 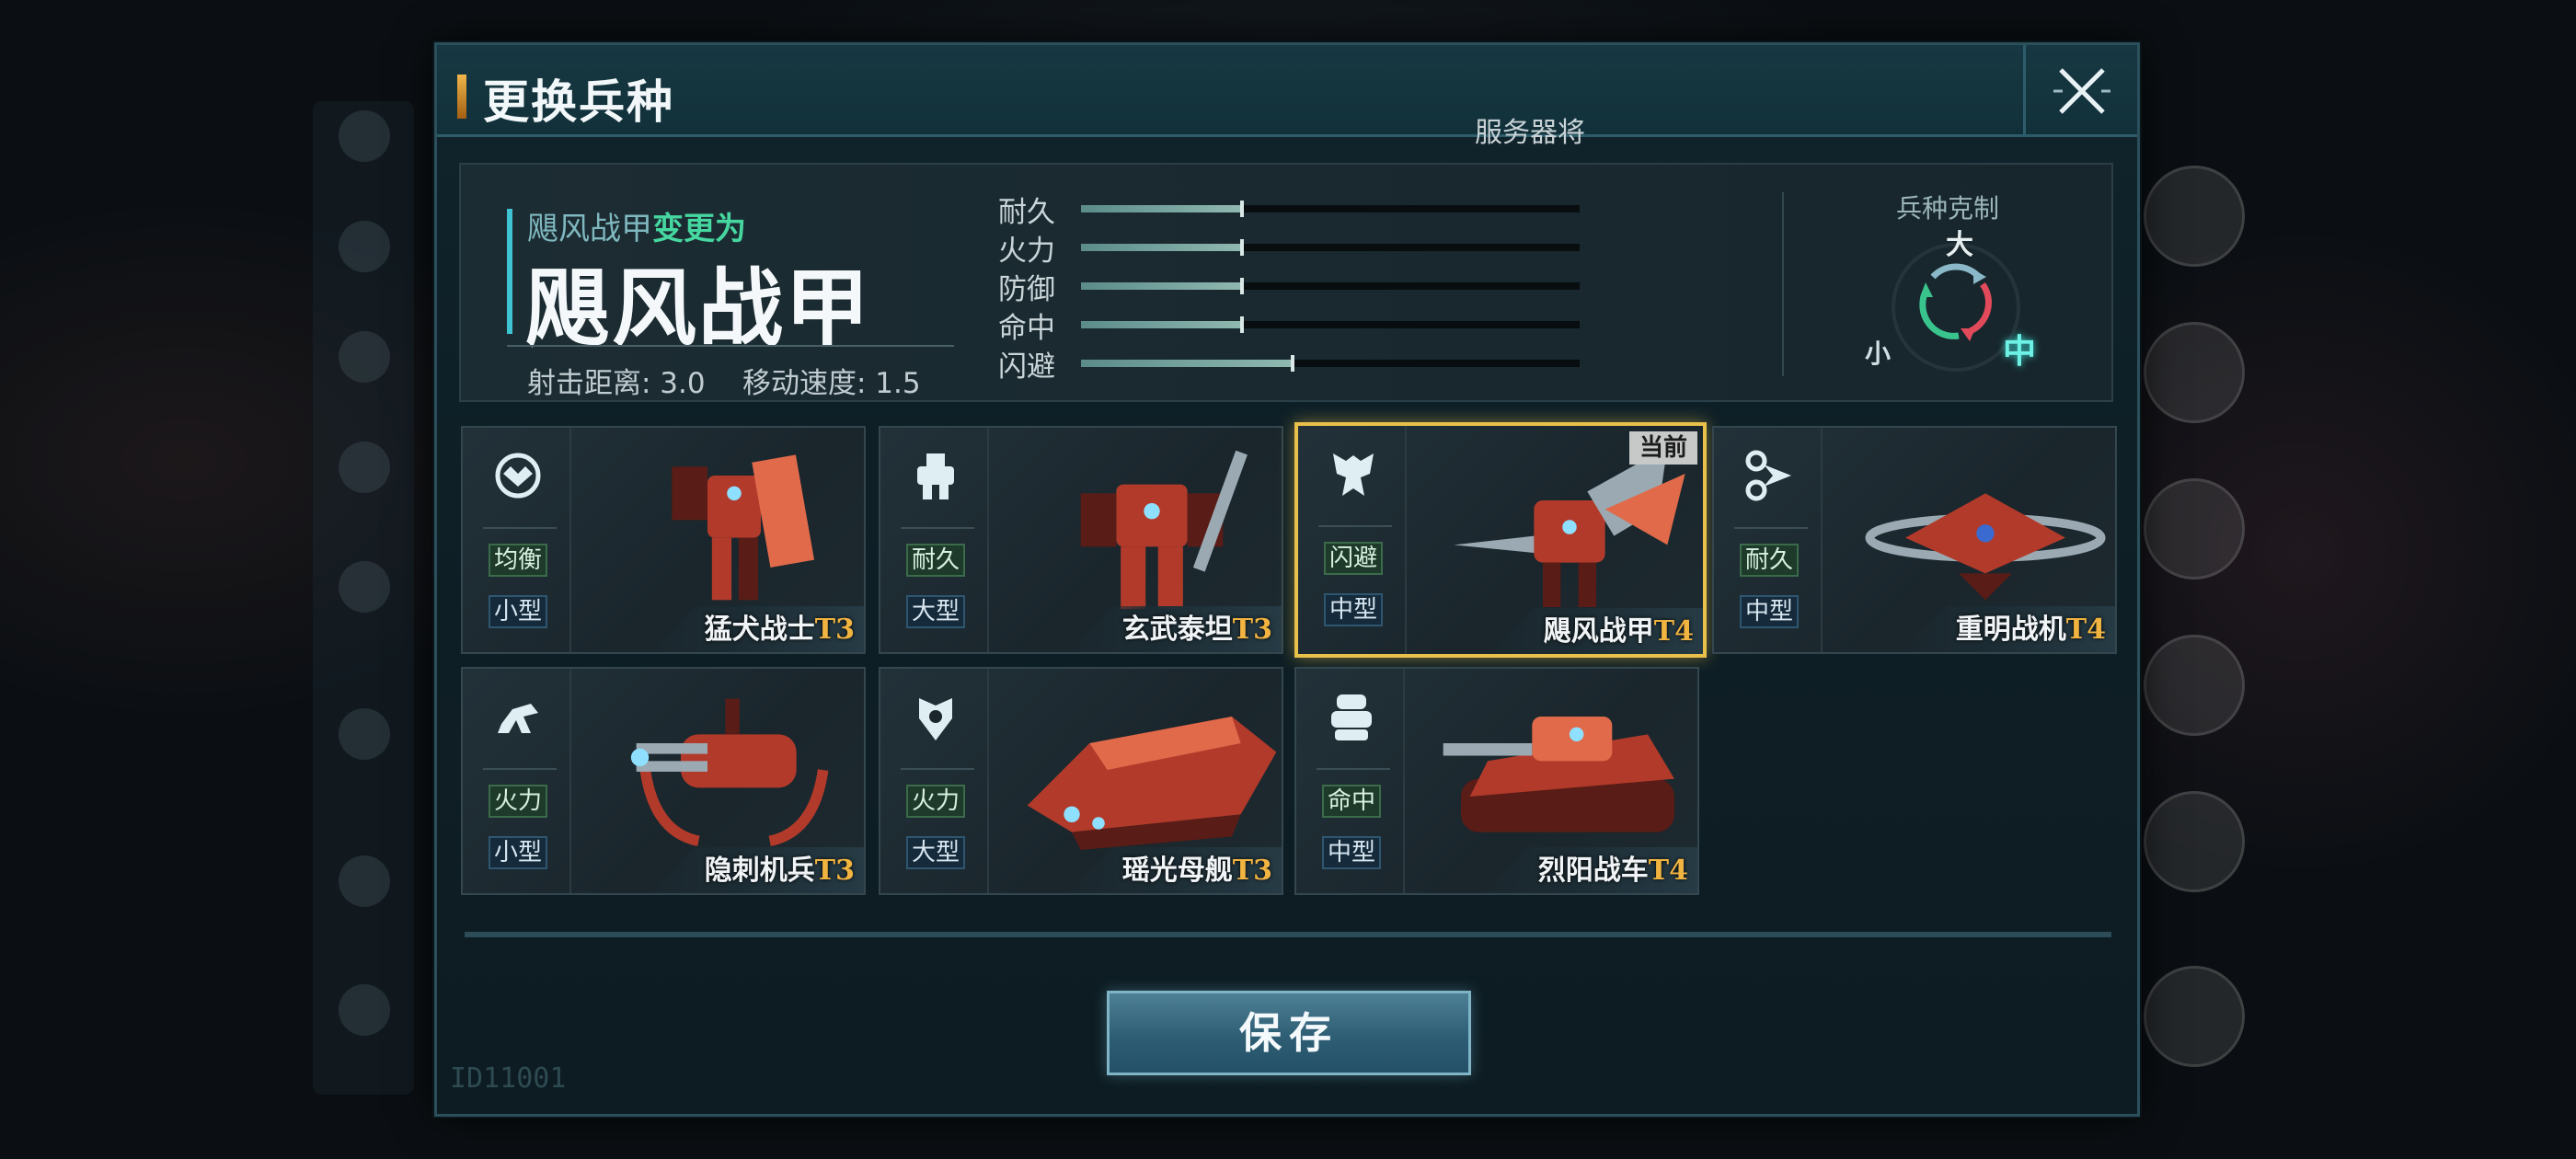 I want to click on tank-icon, so click(x=1351, y=716).